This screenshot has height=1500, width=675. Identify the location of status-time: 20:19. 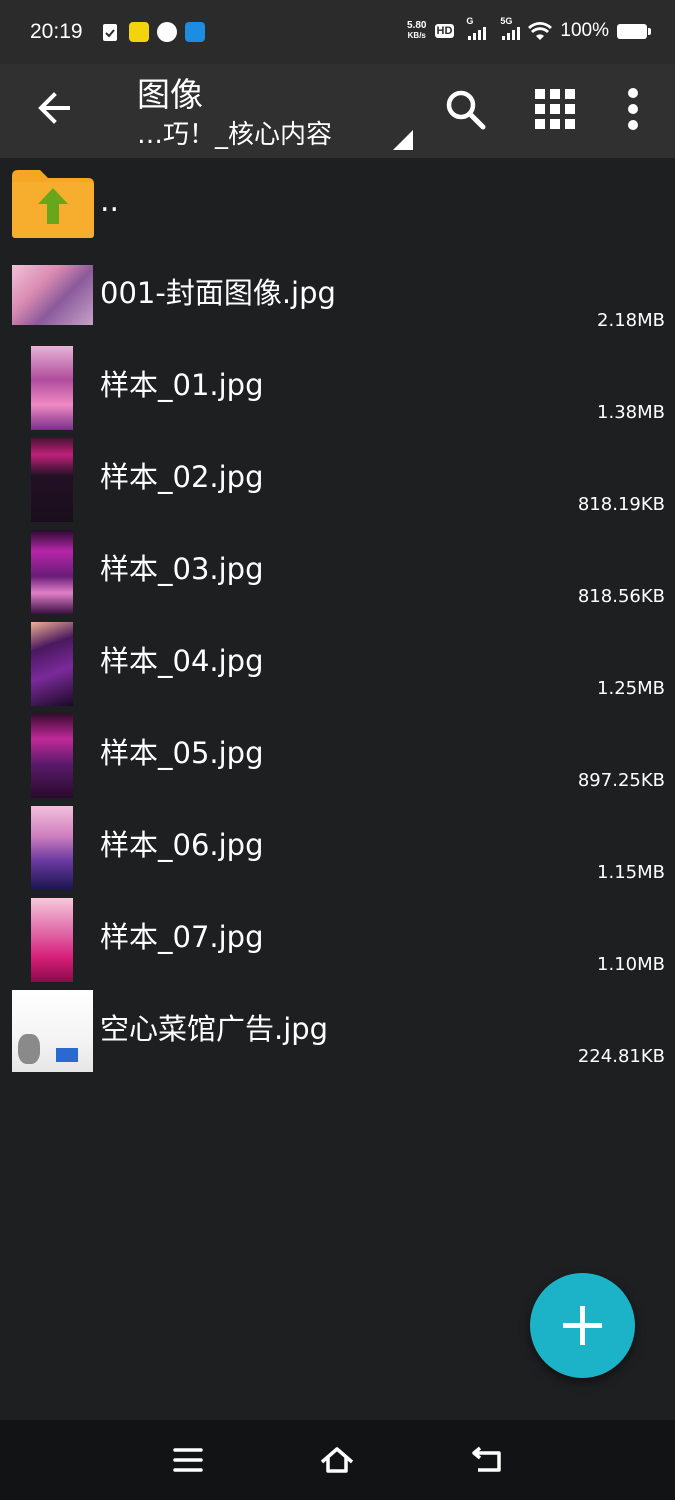
(56, 31).